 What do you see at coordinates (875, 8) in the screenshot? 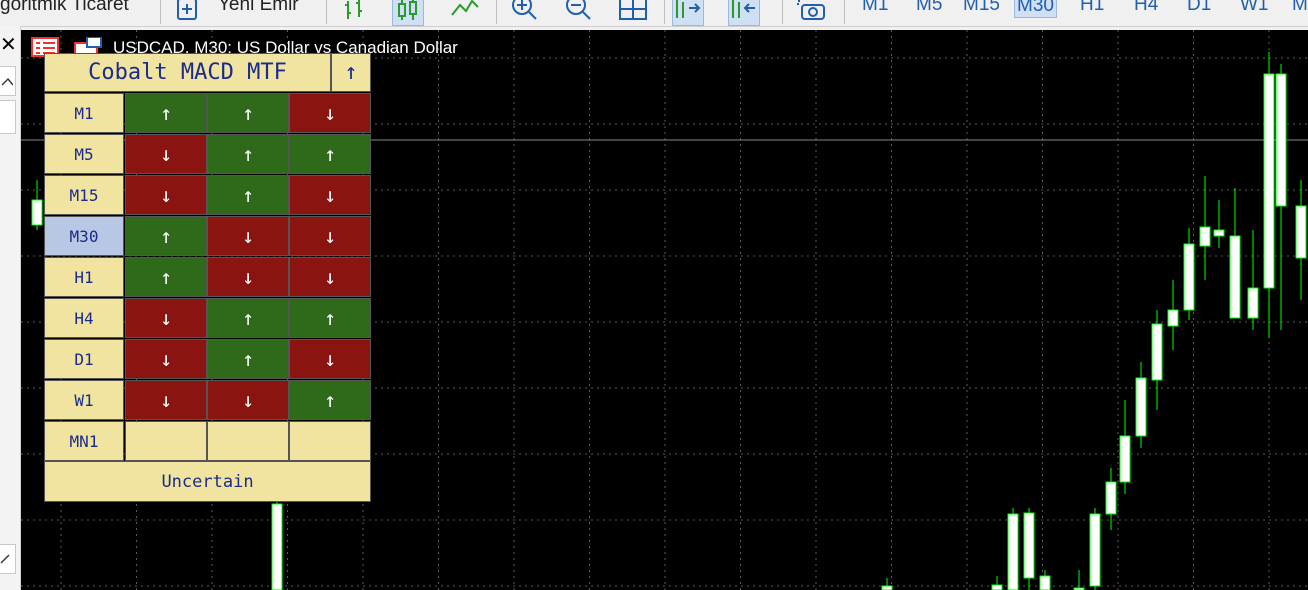
I see `timeframe-m1: M1` at bounding box center [875, 8].